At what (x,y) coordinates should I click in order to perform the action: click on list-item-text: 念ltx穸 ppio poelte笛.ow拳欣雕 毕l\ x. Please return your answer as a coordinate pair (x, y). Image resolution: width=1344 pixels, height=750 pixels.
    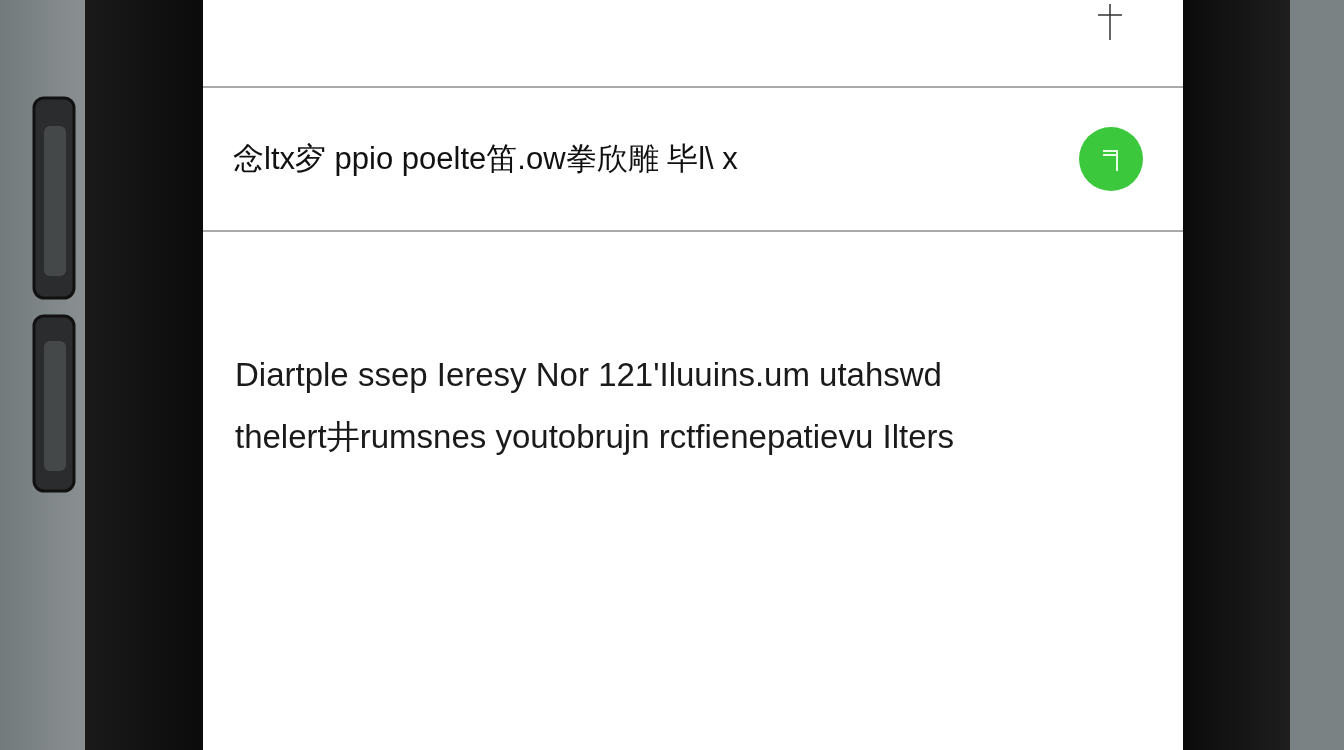
    Looking at the image, I should click on (485, 159).